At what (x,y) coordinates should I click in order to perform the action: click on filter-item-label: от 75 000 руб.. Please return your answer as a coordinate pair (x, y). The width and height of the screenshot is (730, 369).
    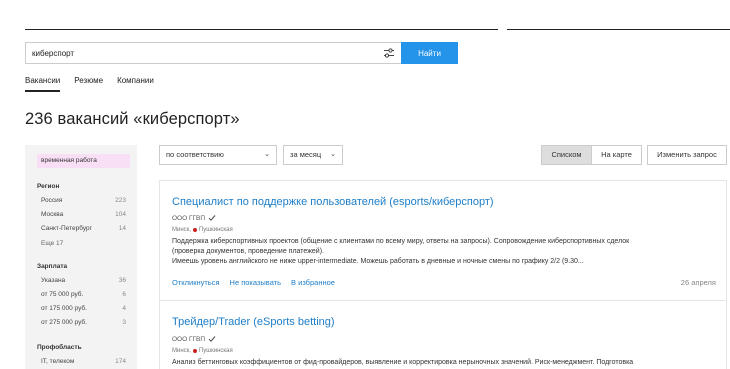
    Looking at the image, I should click on (62, 294).